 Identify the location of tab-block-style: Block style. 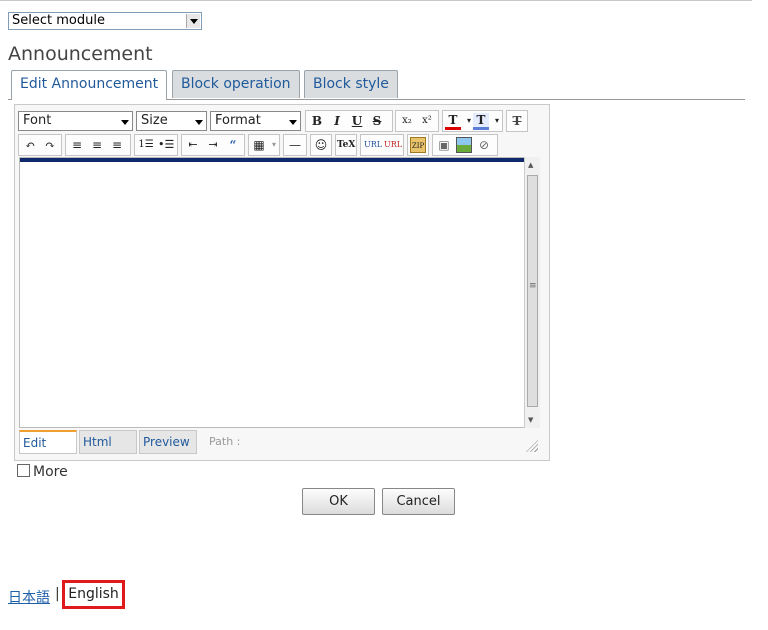
(351, 84).